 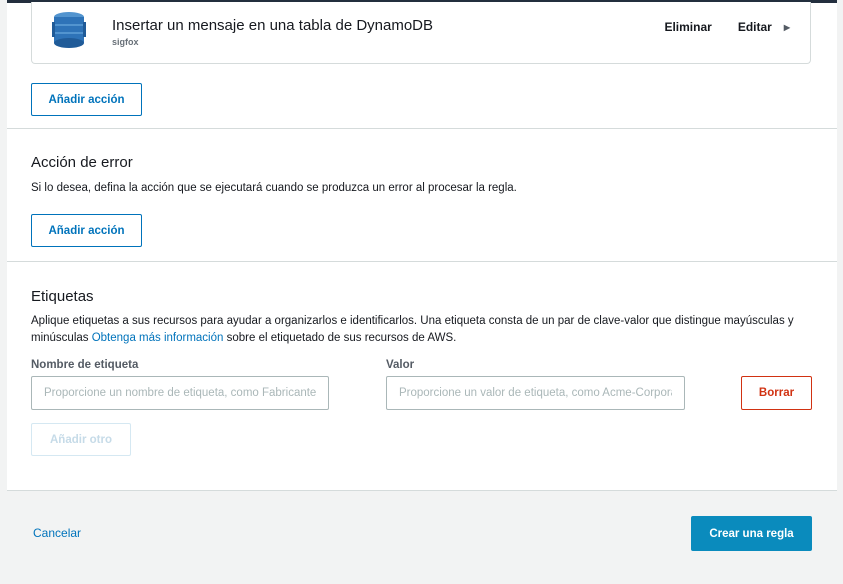 I want to click on bottom-gutter, so click(x=421, y=581).